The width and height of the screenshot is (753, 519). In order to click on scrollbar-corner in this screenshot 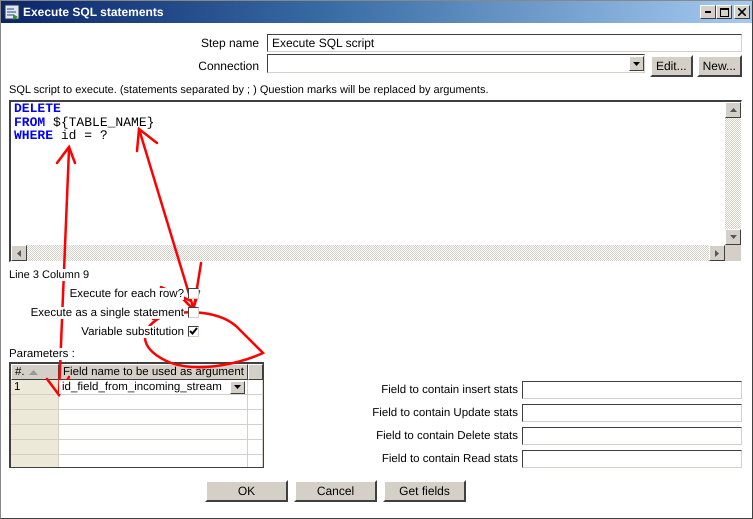, I will do `click(733, 253)`.